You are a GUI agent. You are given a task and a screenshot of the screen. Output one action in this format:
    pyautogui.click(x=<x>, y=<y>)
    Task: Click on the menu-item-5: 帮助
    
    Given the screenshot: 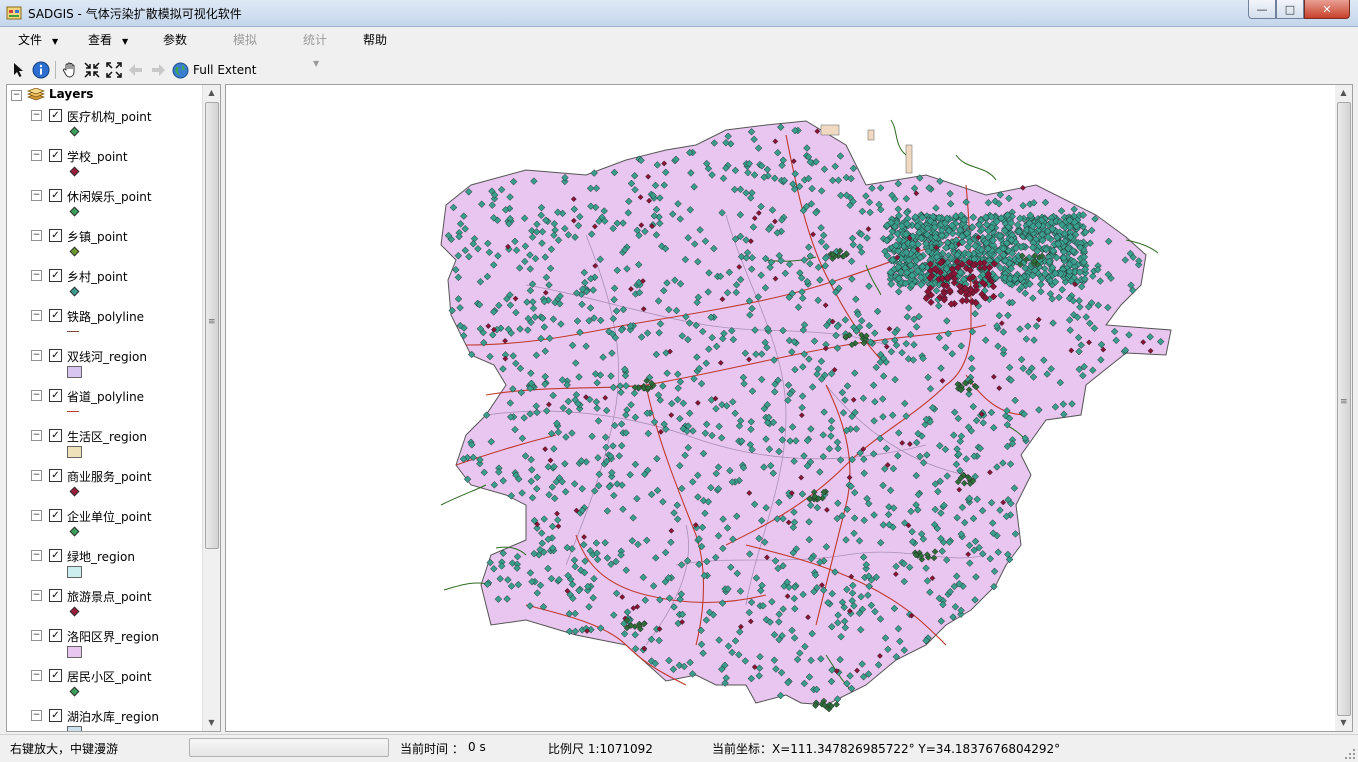 What is the action you would take?
    pyautogui.click(x=381, y=40)
    